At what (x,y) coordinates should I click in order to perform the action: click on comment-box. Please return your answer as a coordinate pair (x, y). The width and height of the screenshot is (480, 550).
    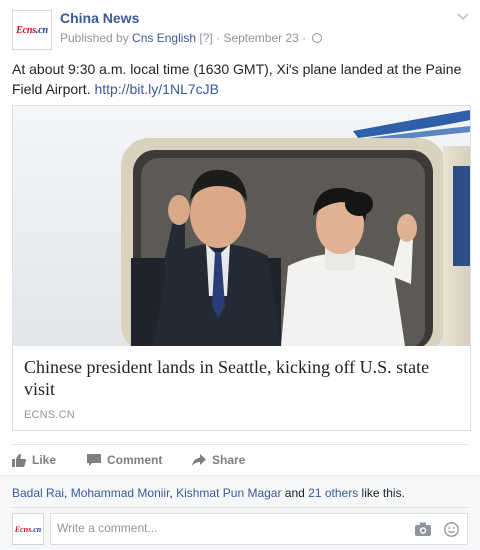
    Looking at the image, I should click on (259, 529).